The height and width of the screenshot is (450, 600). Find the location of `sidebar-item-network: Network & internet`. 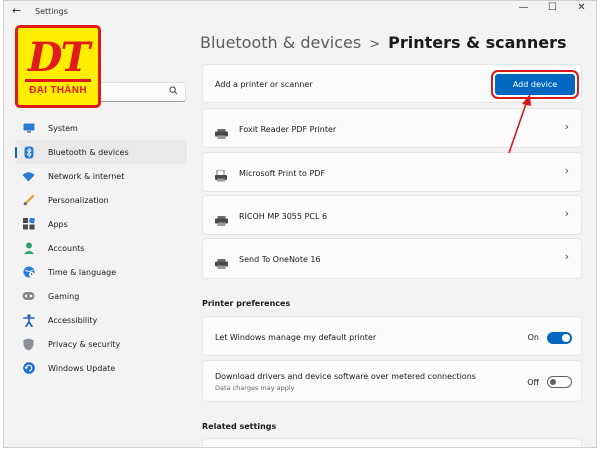

sidebar-item-network: Network & internet is located at coordinates (101, 176).